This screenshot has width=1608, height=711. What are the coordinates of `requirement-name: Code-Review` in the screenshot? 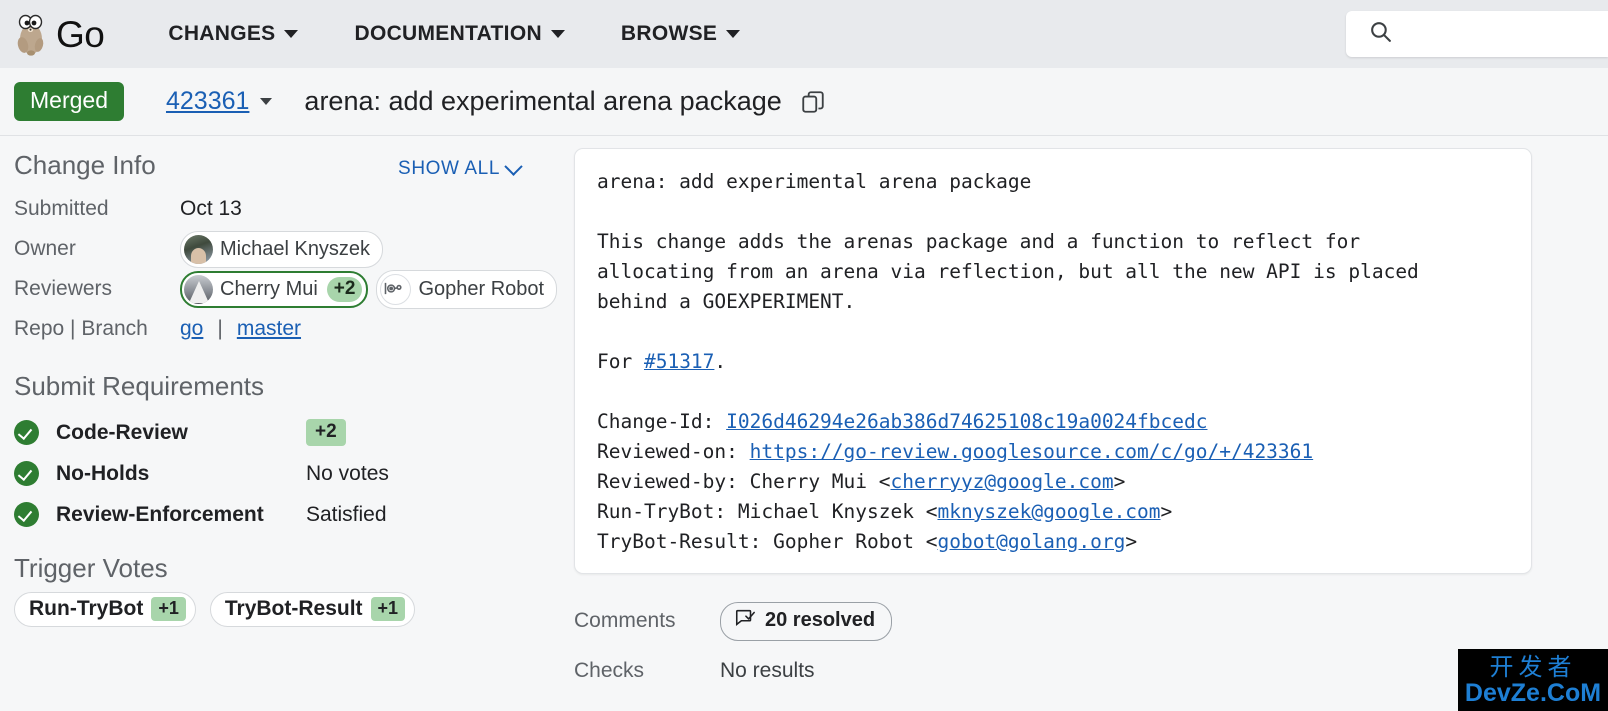 It's located at (122, 432).